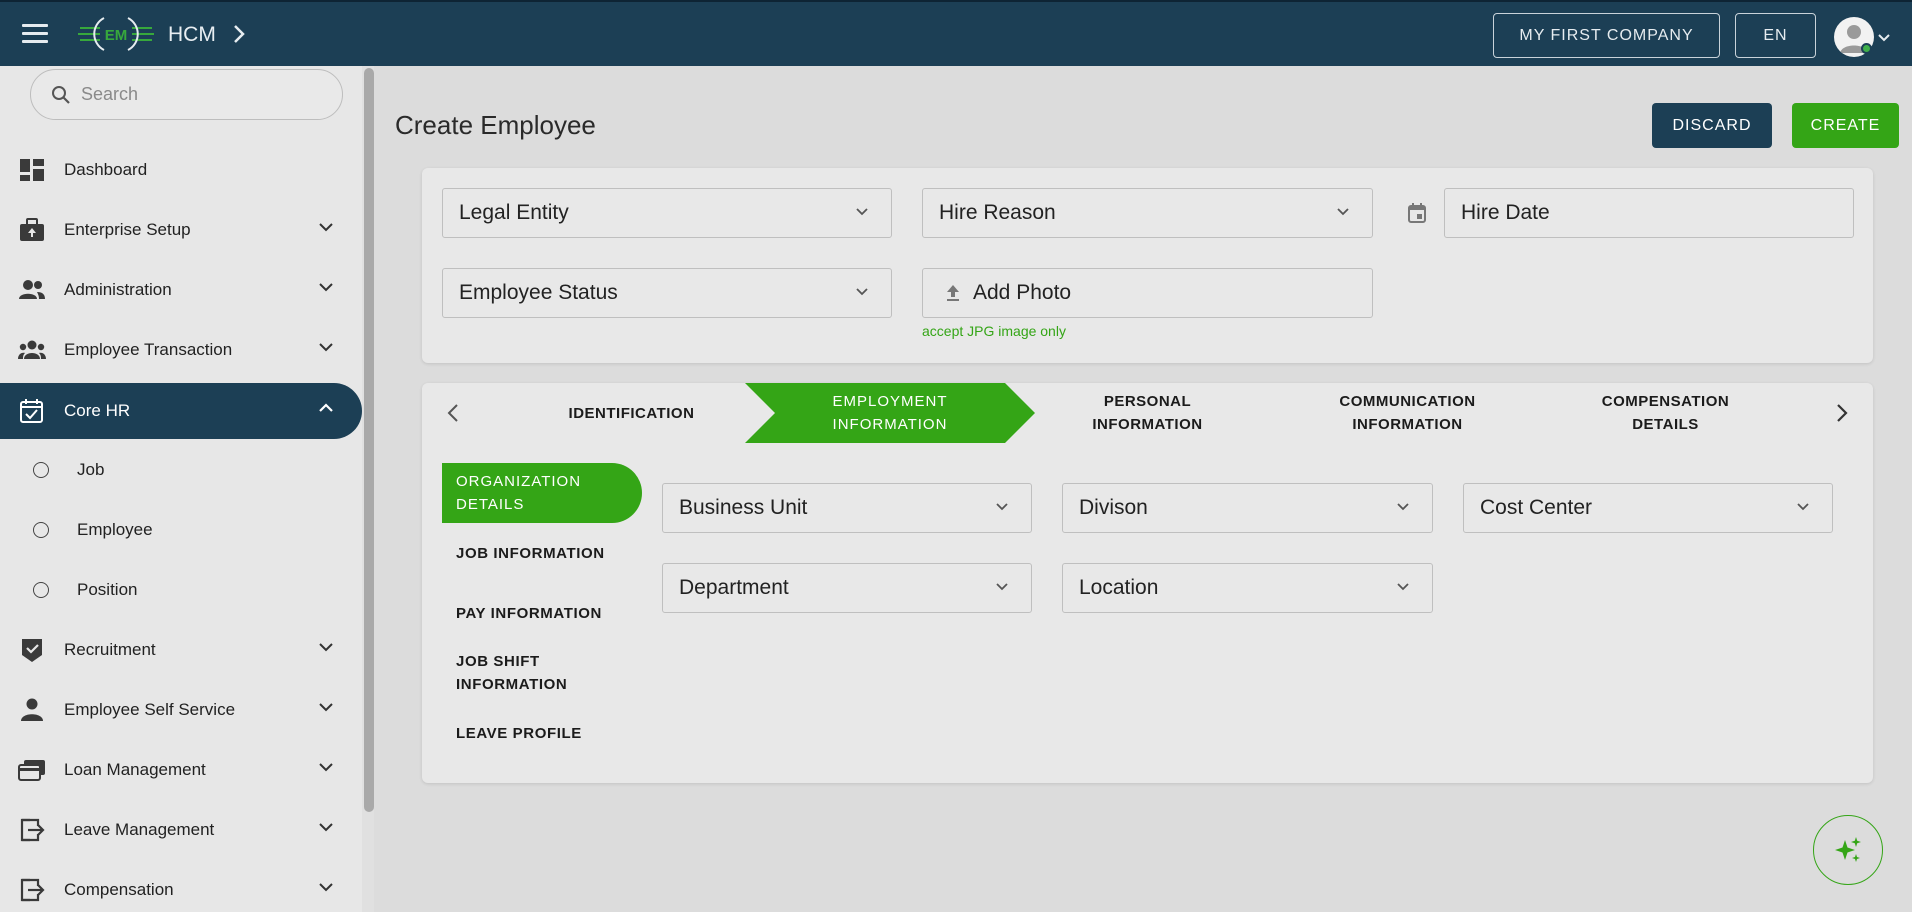 The image size is (1912, 912). I want to click on sidebar-item-leave-management: Leave Management, so click(181, 830).